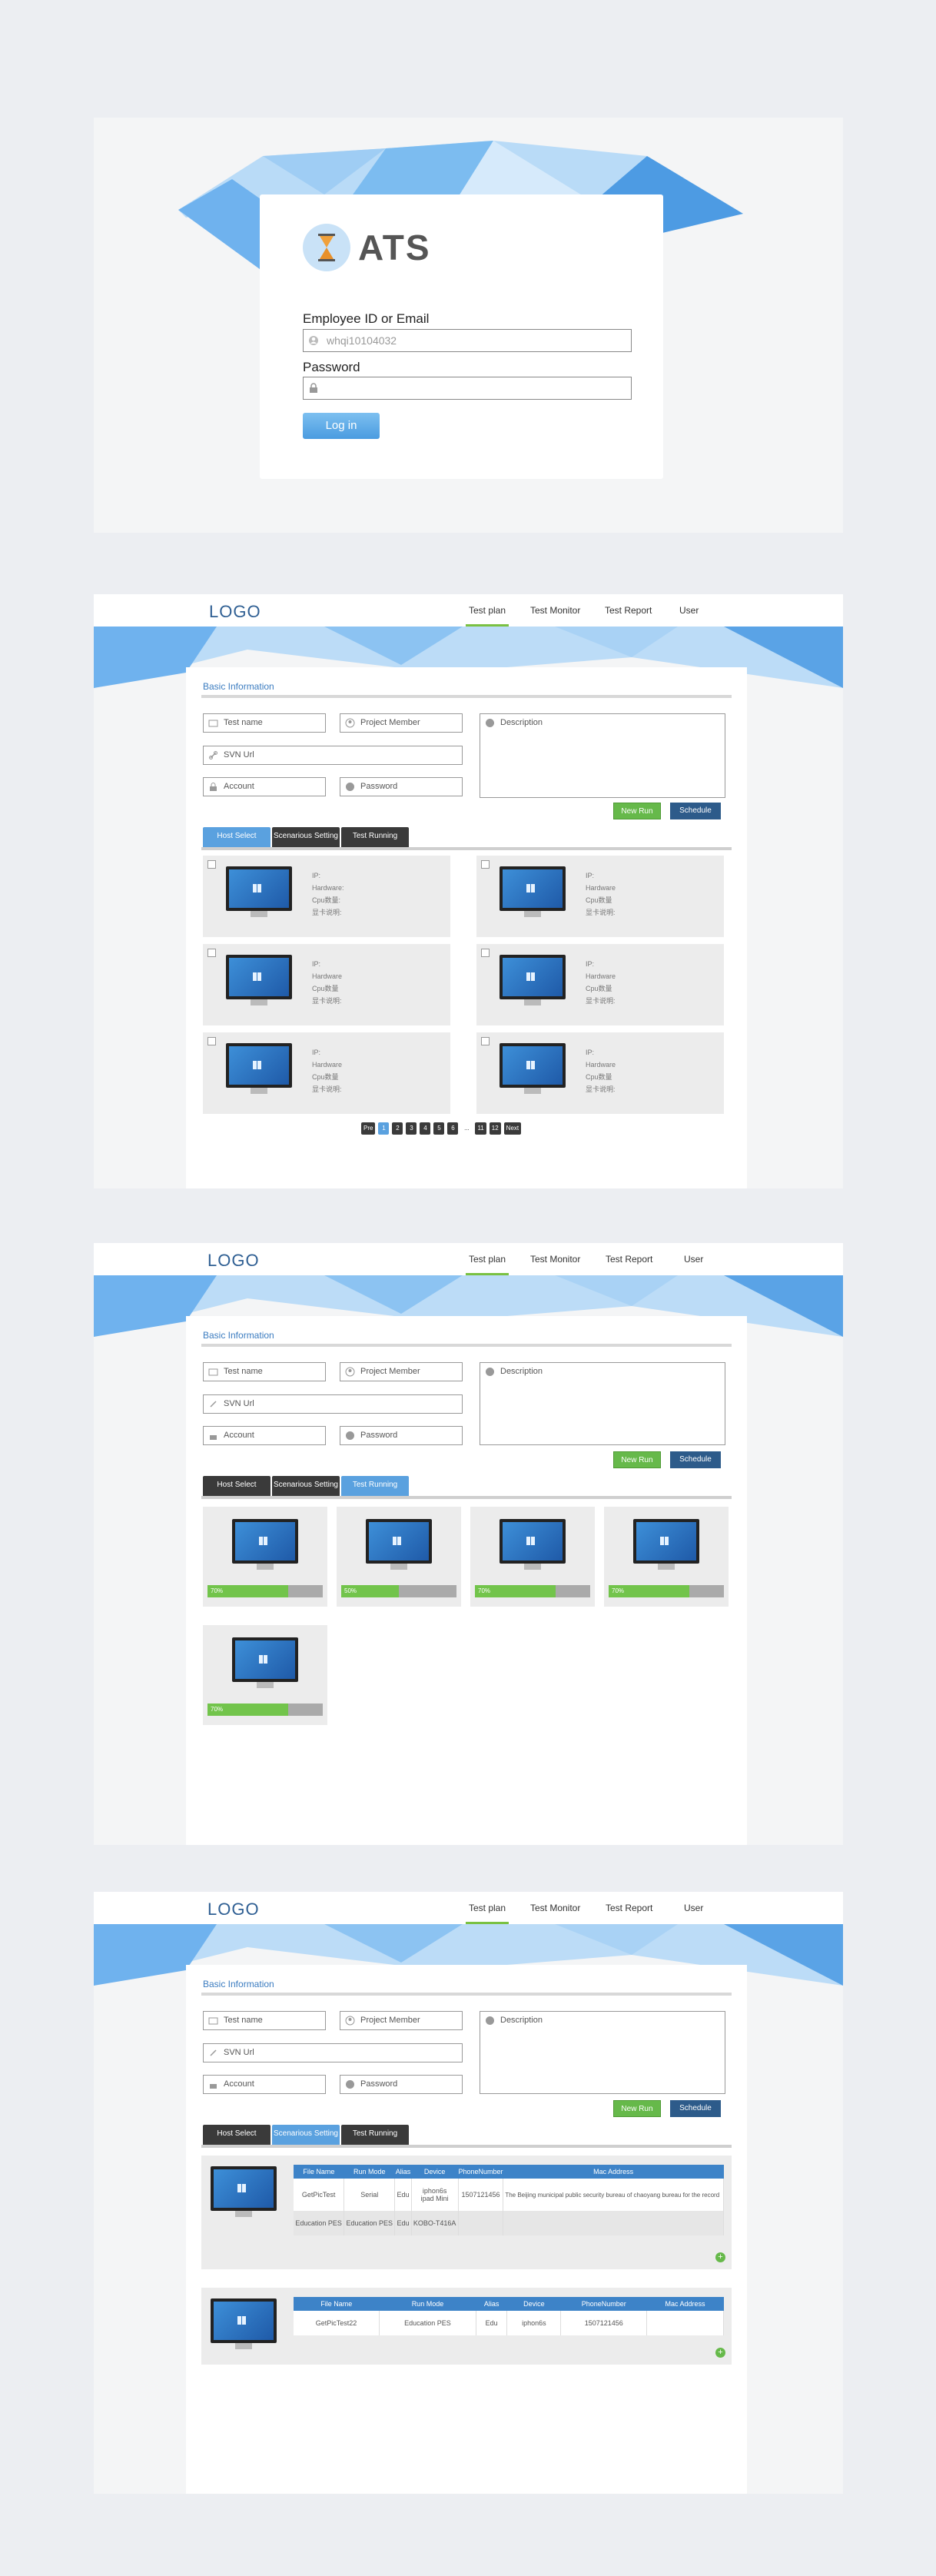 This screenshot has height=2576, width=936. I want to click on page-button: 12, so click(495, 1128).